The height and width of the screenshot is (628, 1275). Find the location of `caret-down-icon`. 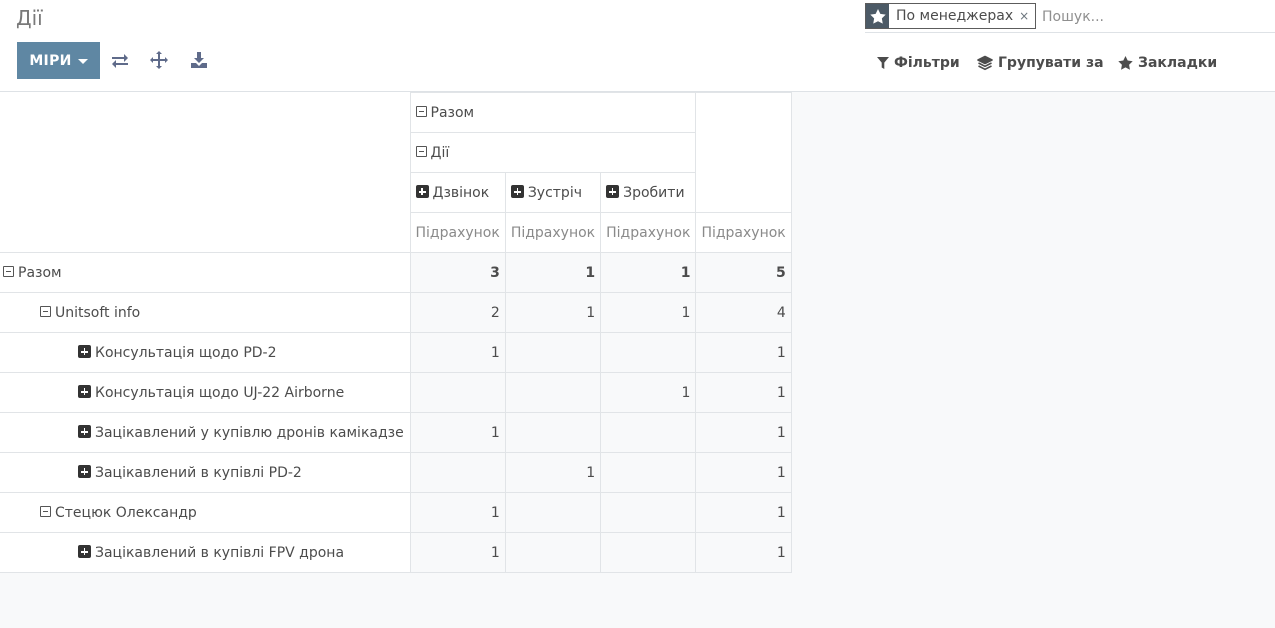

caret-down-icon is located at coordinates (82, 61).